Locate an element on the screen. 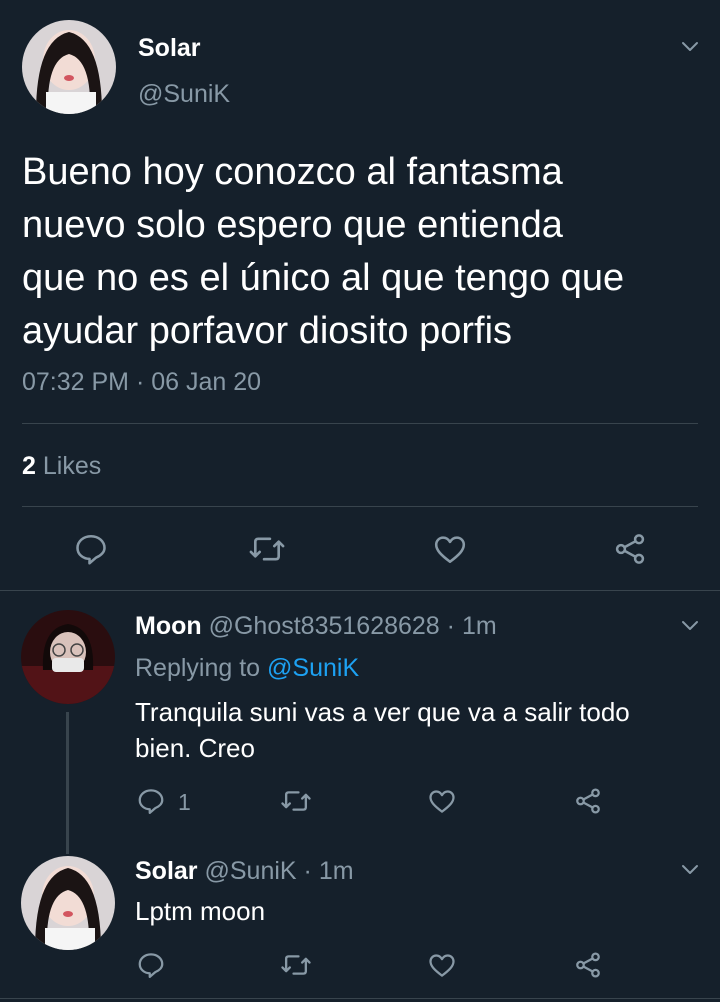 The height and width of the screenshot is (1002, 720). replying-to-label: Replying to is located at coordinates (198, 668).